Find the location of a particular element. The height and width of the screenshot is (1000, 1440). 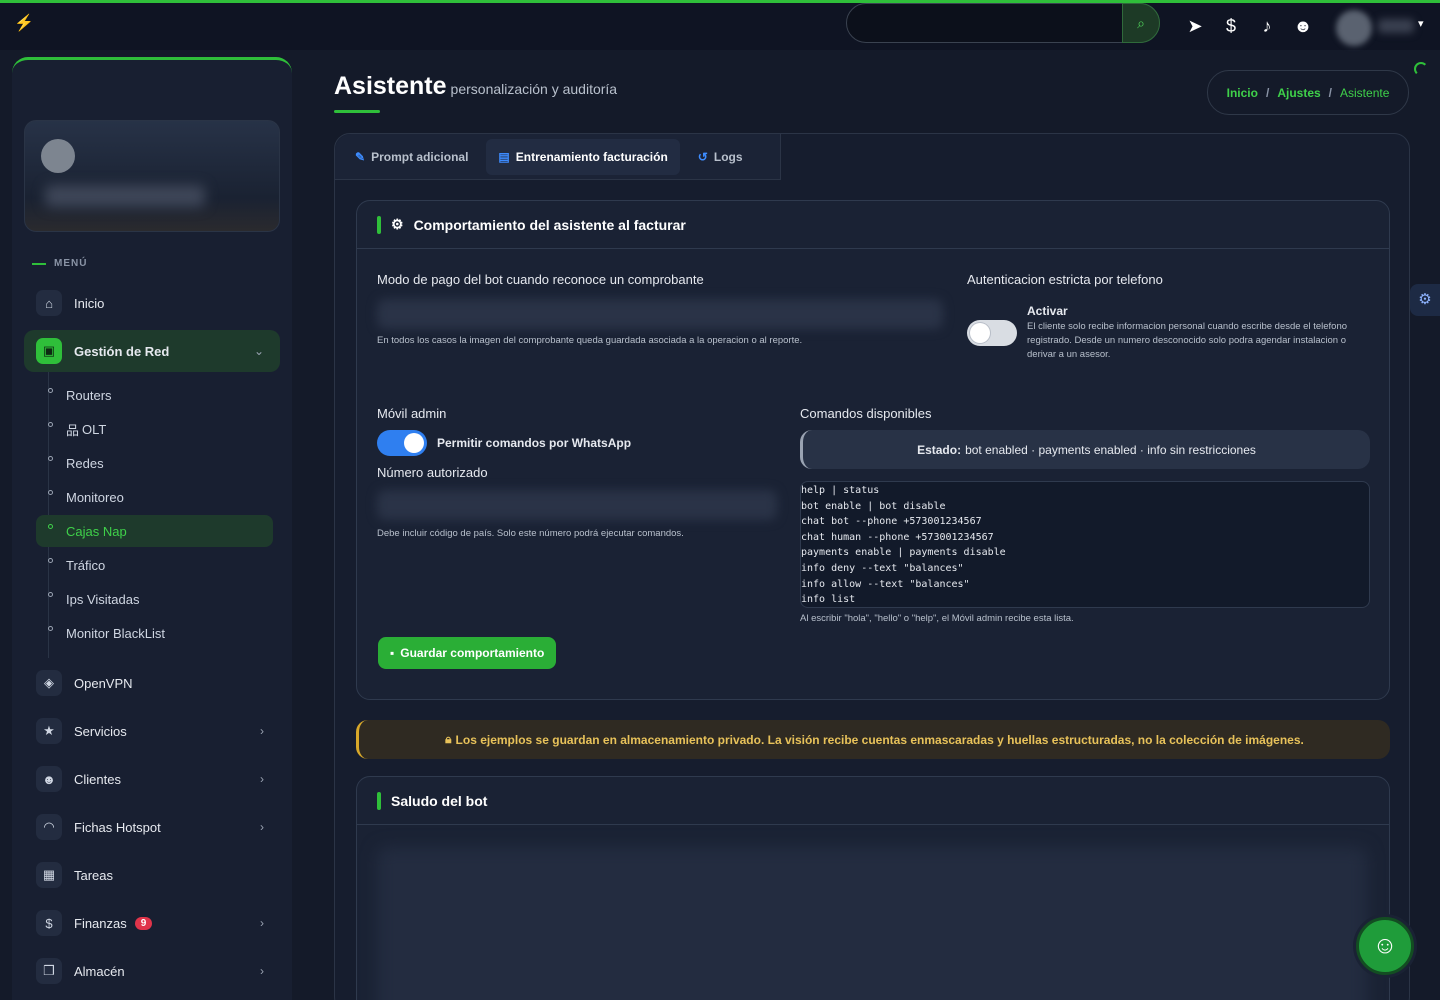

robot-icon: ☺ is located at coordinates (1385, 945).